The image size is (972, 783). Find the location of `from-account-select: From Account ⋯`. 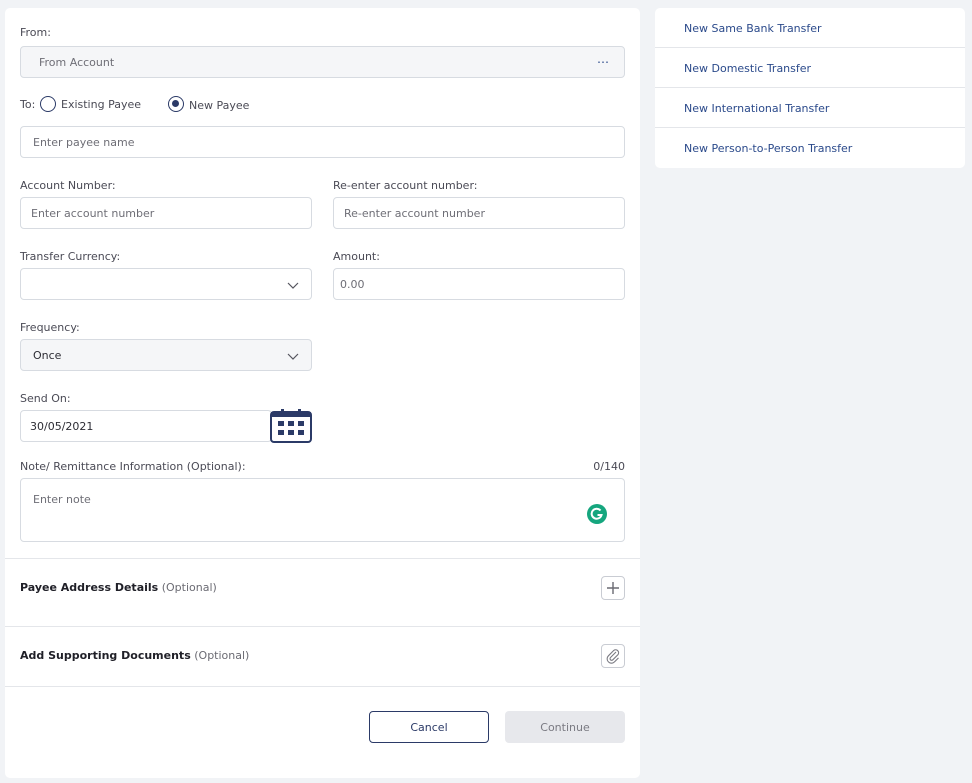

from-account-select: From Account ⋯ is located at coordinates (322, 62).